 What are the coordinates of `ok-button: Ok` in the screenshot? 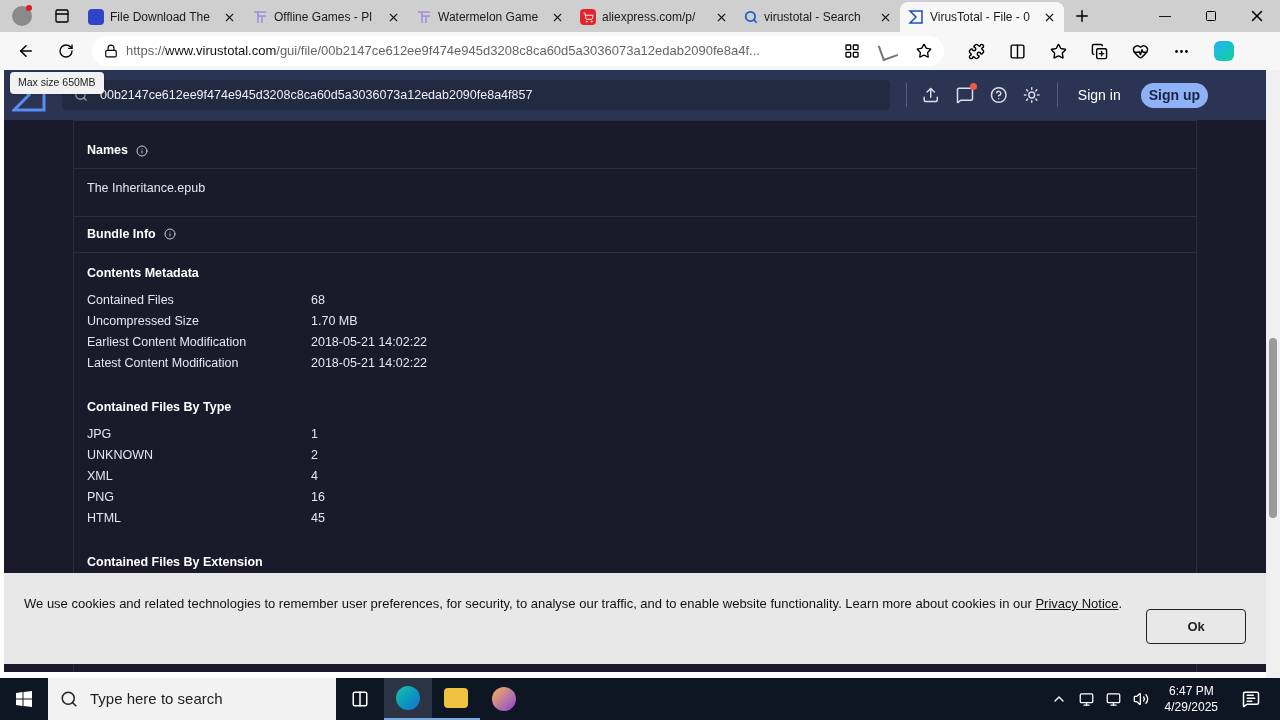 It's located at (1196, 626).